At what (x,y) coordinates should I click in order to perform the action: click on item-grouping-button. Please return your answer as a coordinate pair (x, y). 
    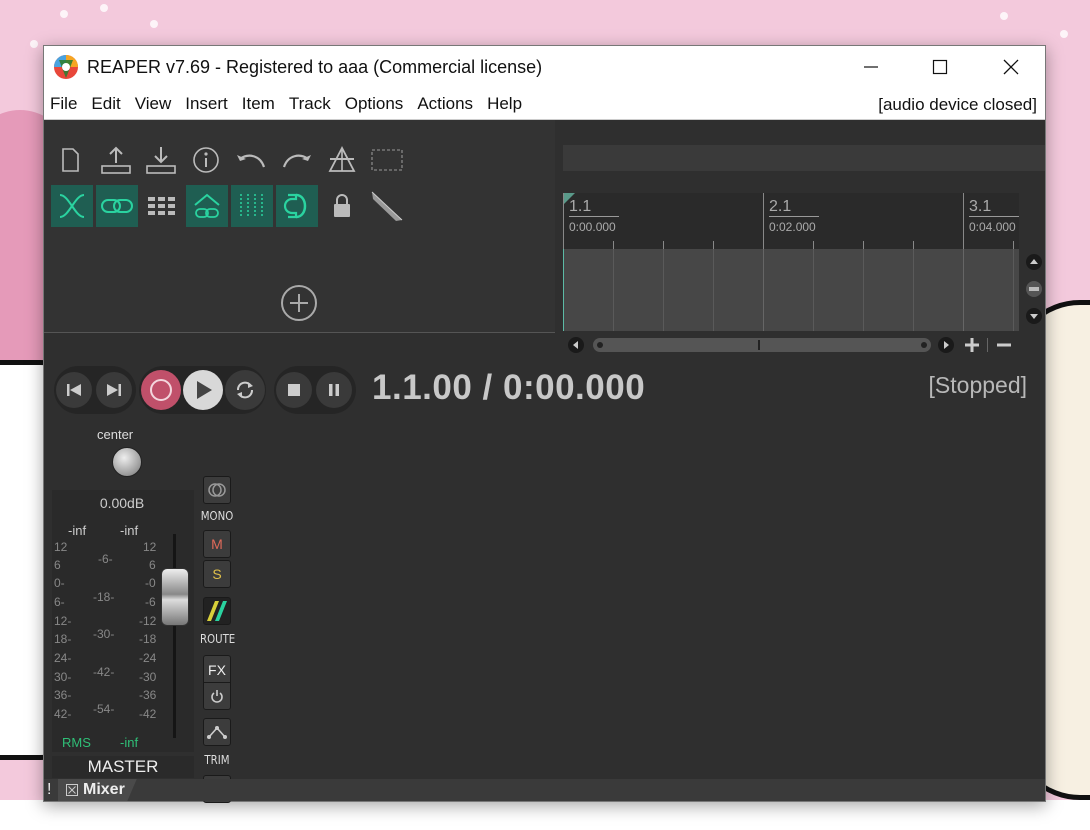
    Looking at the image, I should click on (117, 206).